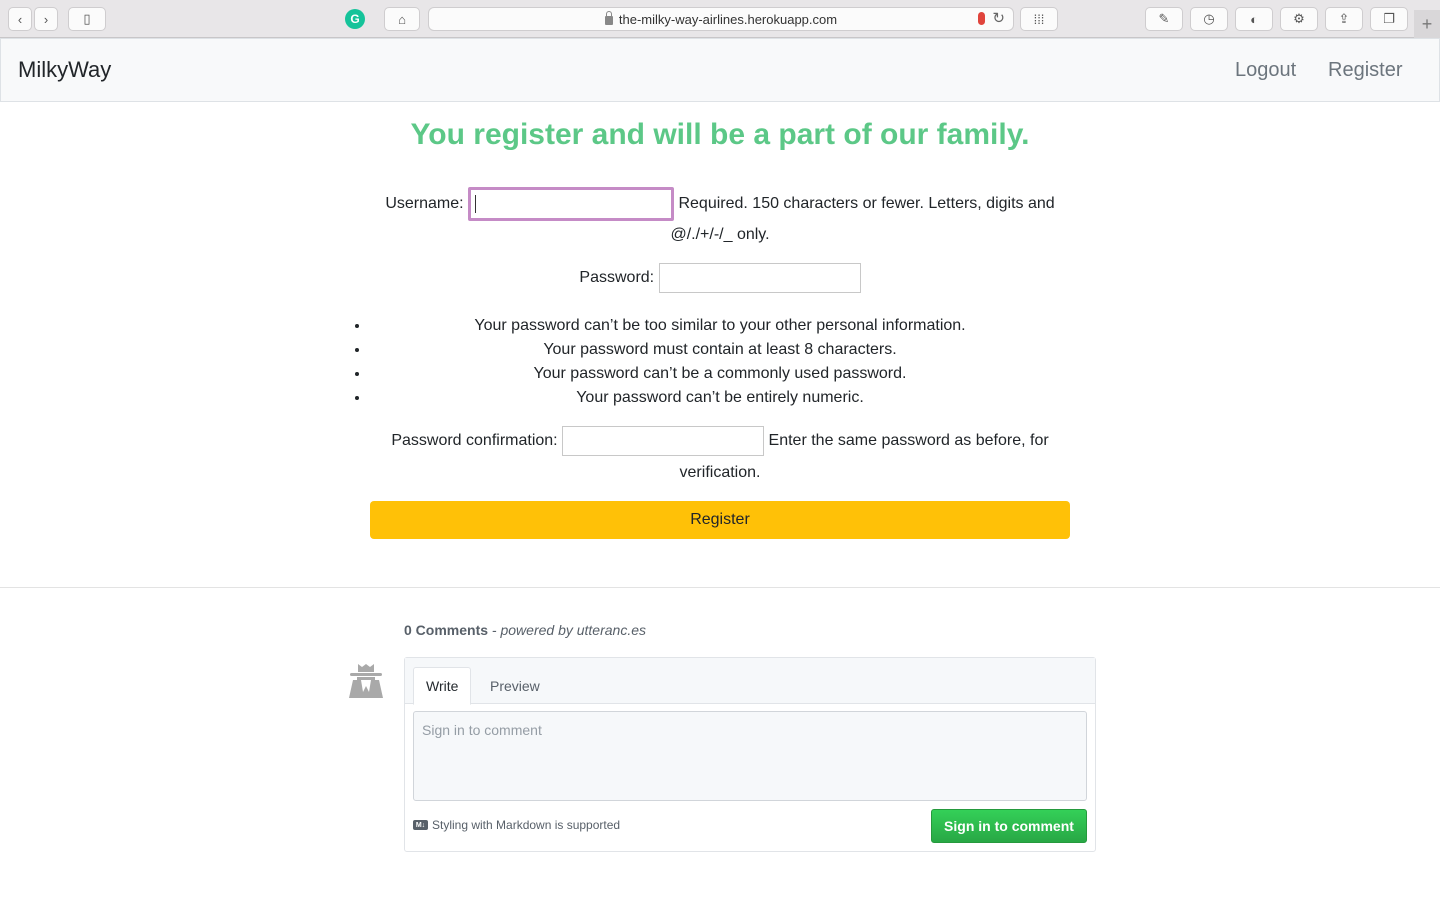 Image resolution: width=1440 pixels, height=900 pixels. Describe the element at coordinates (720, 587) in the screenshot. I see `divider` at that location.